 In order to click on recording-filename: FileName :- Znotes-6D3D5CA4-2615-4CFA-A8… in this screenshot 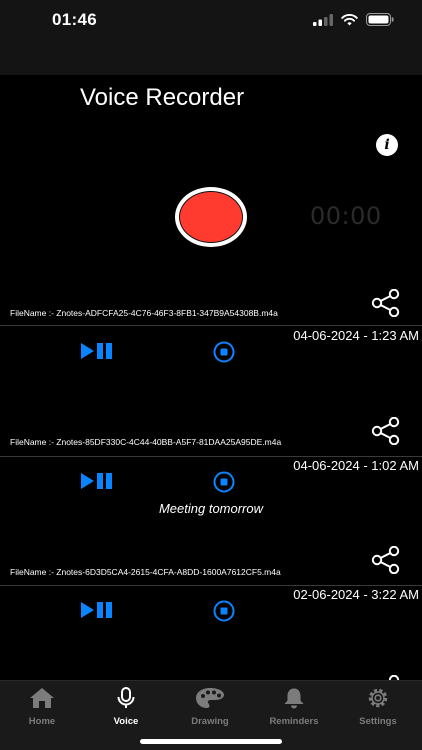, I will do `click(145, 572)`.